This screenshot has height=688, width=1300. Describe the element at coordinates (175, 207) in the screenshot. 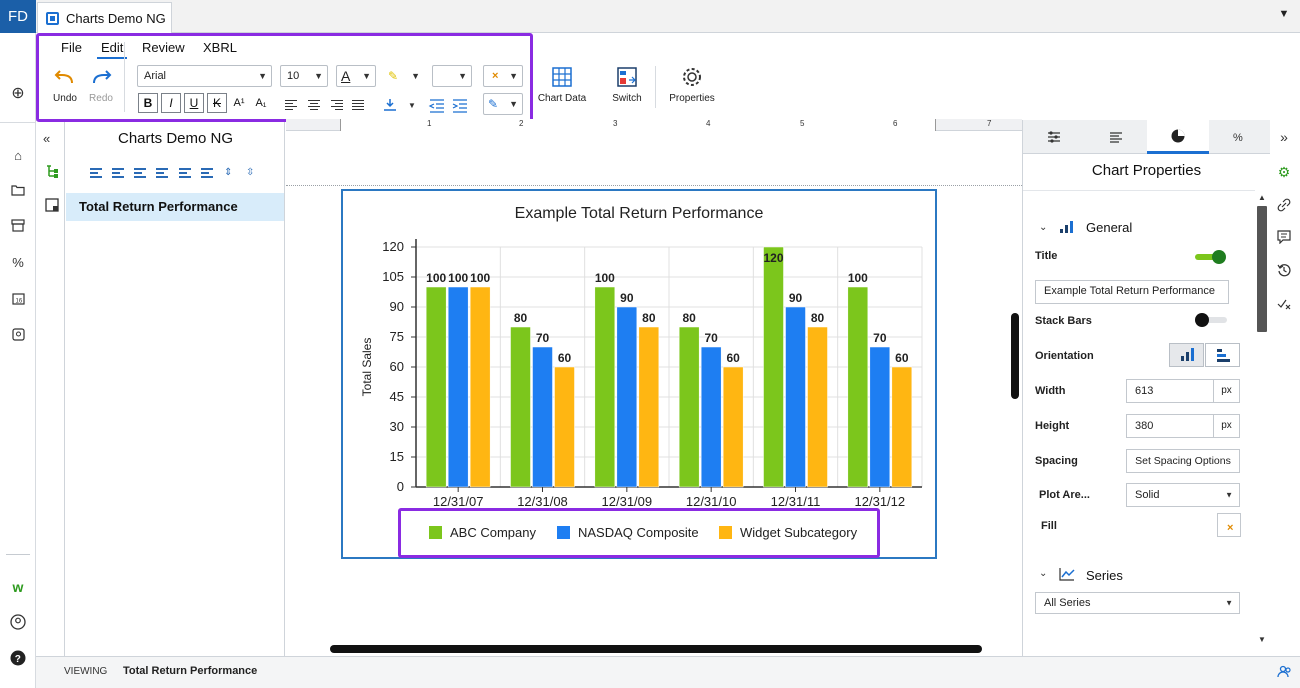

I see `outline-item-selected: Total Return Performance` at that location.